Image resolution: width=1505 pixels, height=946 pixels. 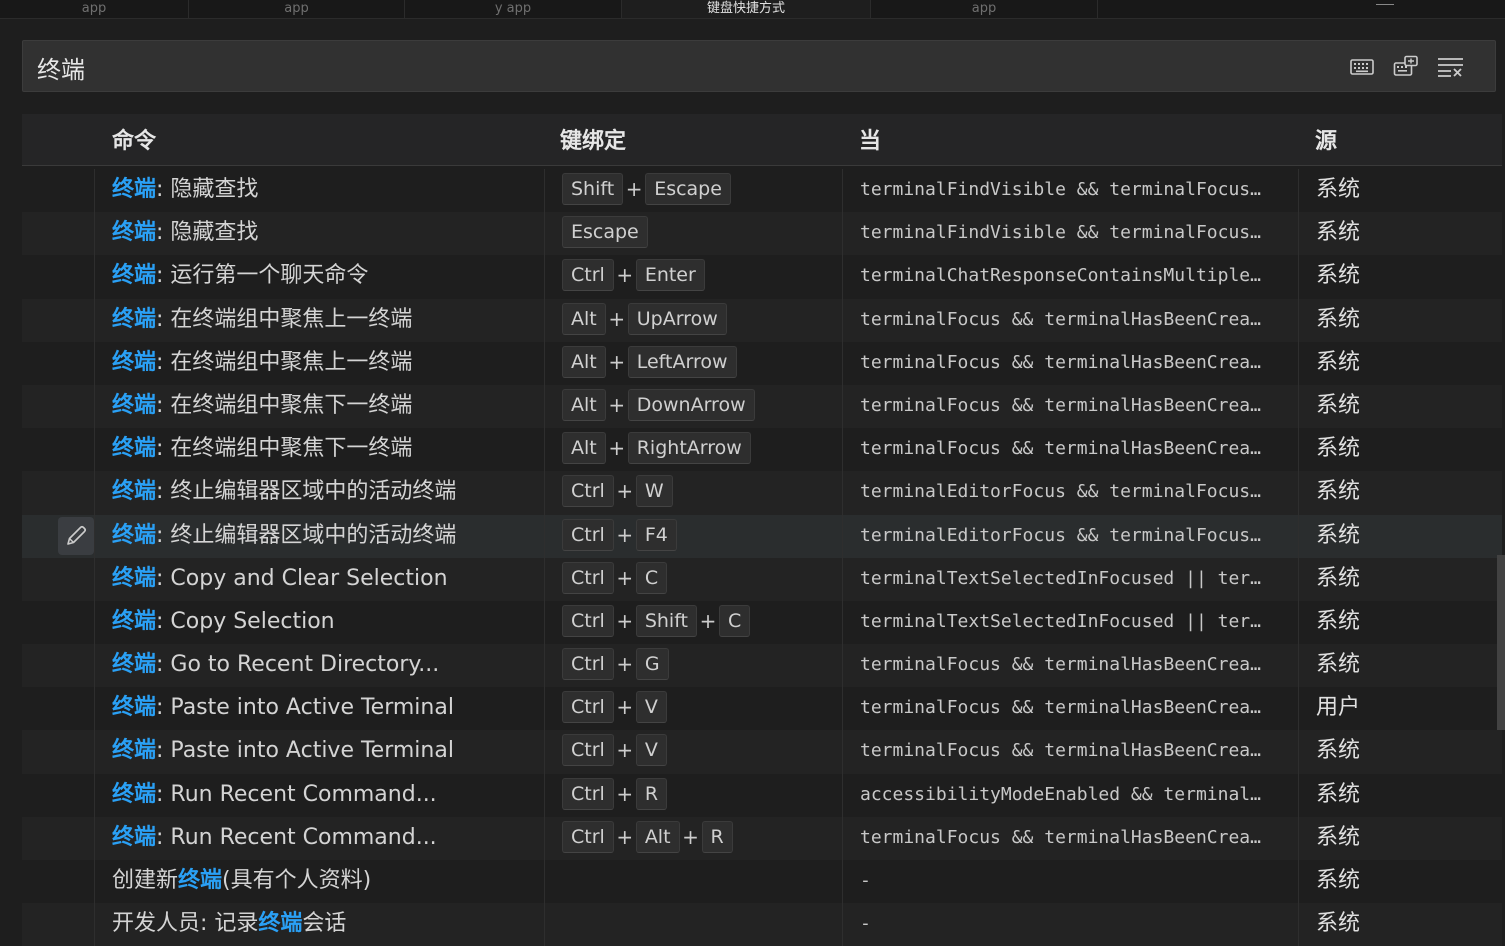 What do you see at coordinates (762, 882) in the screenshot?
I see `table-row: 创建新终端(具有个人资料) - 系统` at bounding box center [762, 882].